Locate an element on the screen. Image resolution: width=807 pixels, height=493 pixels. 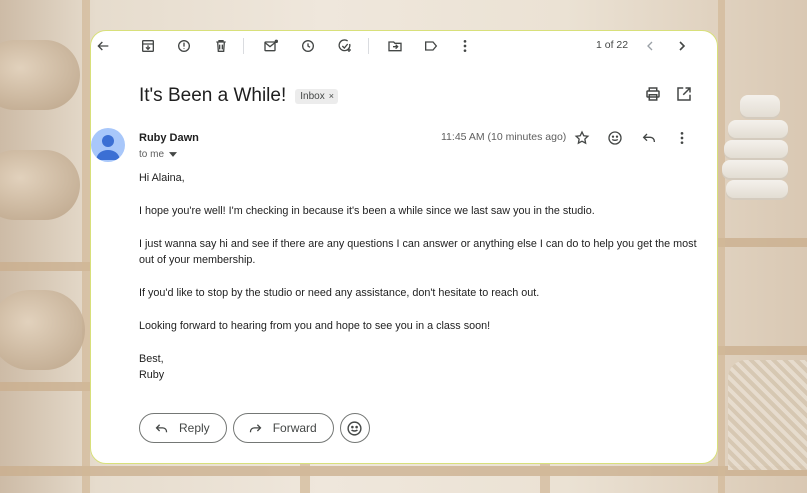
inbox-label-chip: Inbox × is located at coordinates (316, 96).